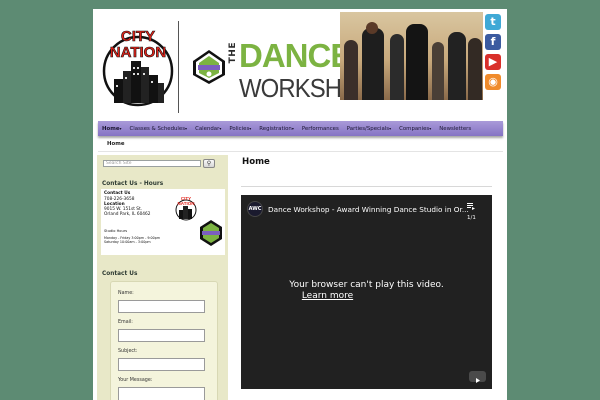 The height and width of the screenshot is (400, 600). What do you see at coordinates (128, 351) in the screenshot?
I see `subject-label: Subject:` at bounding box center [128, 351].